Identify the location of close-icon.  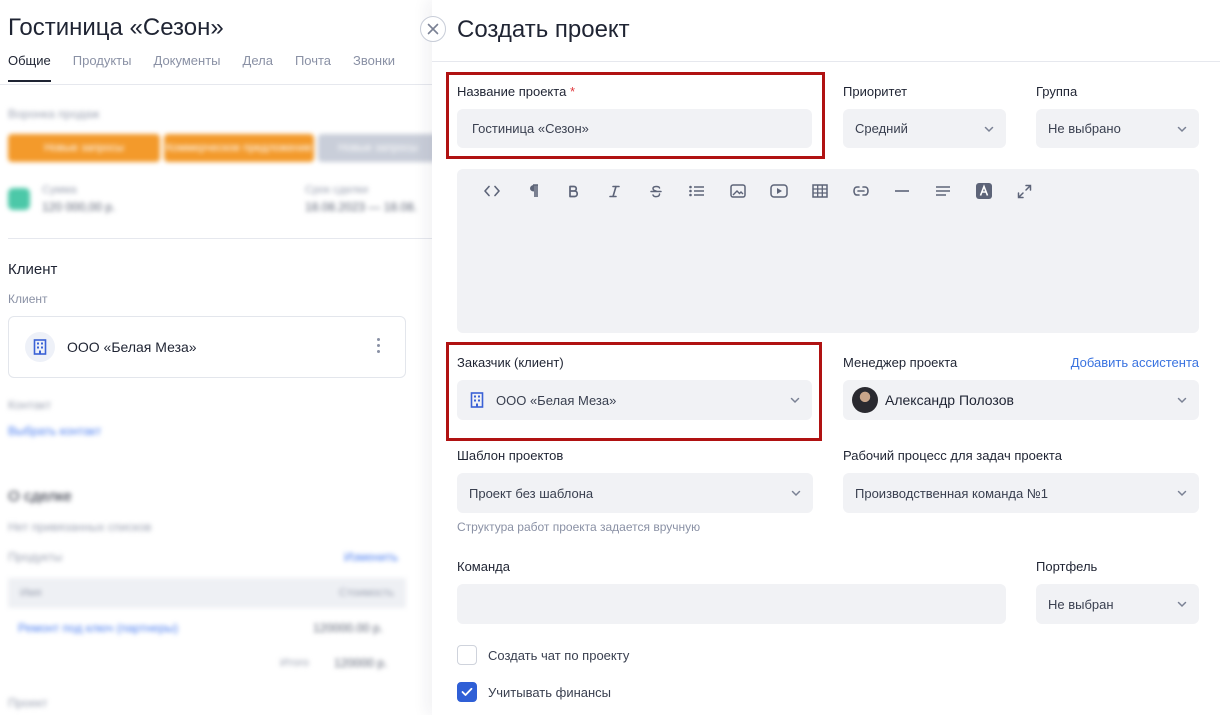
(433, 29).